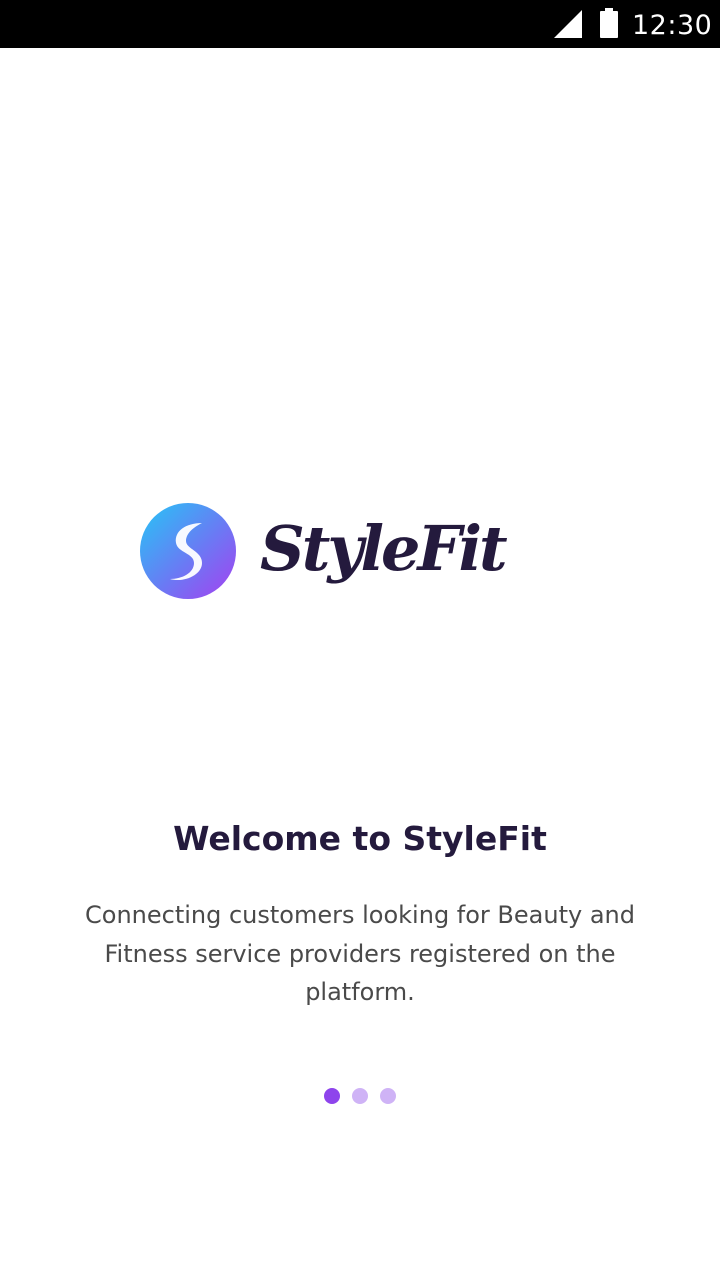 The image size is (720, 1280). I want to click on onboarding-title: Welcome to StyleFit, so click(360, 838).